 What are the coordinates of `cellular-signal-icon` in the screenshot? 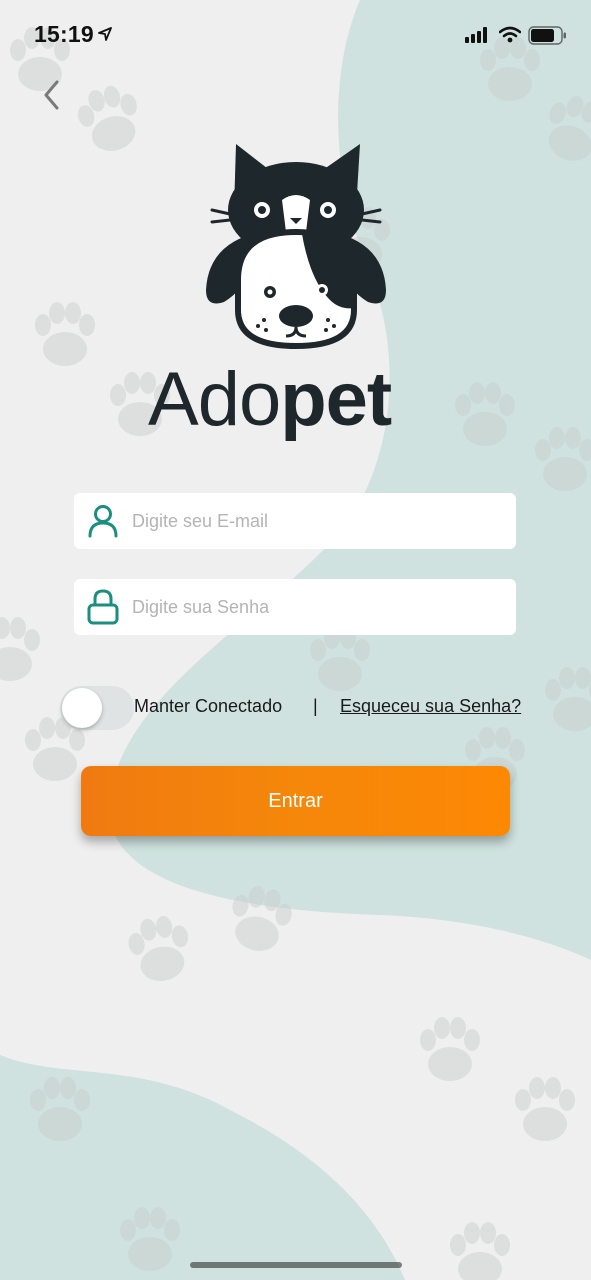 It's located at (476, 35).